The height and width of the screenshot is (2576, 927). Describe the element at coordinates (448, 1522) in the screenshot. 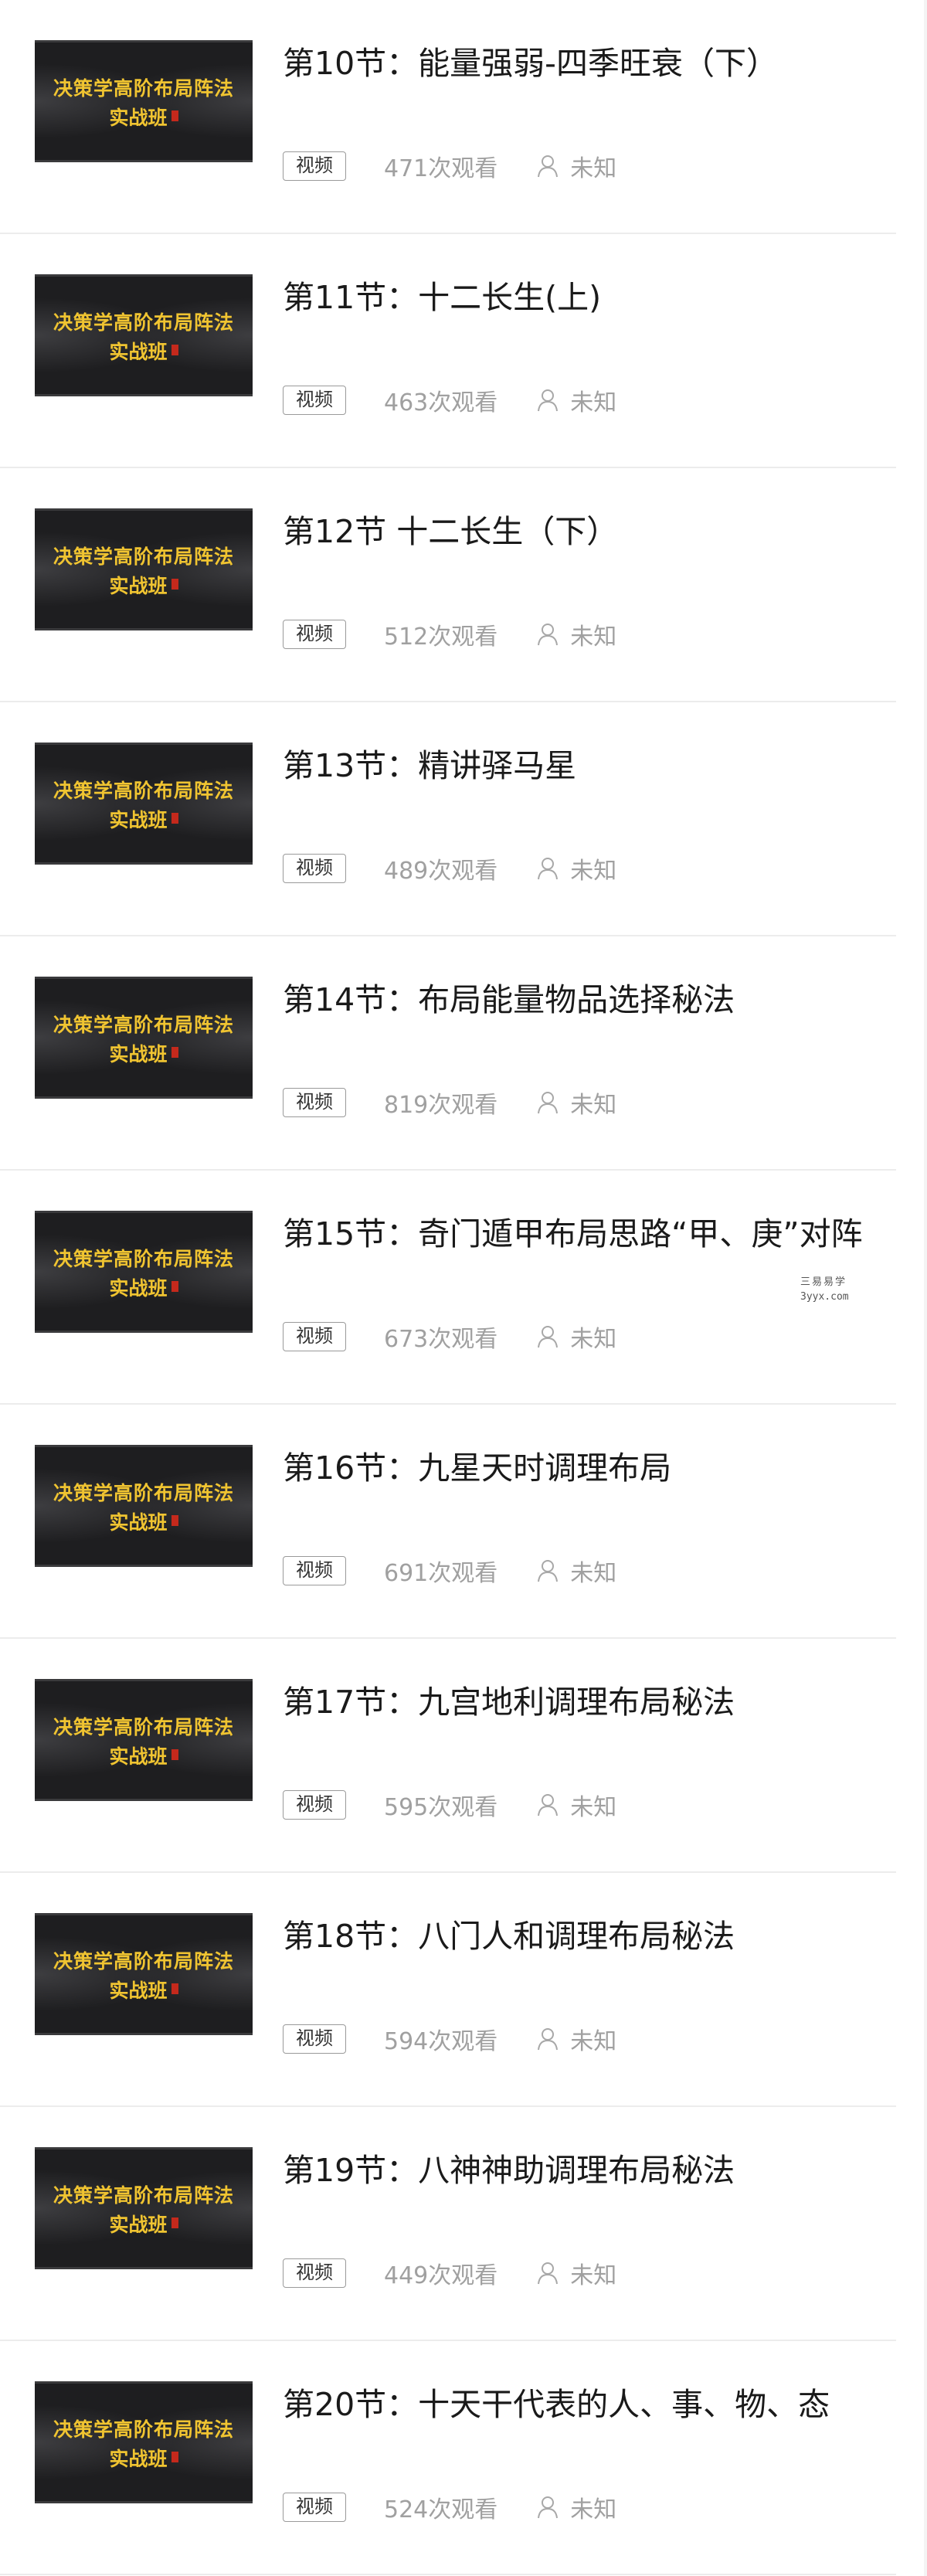

I see `lesson-item: 决策学高阶布局阵法 实战班 第16节：九星天时调理布局 视频 691次观看 未知` at that location.